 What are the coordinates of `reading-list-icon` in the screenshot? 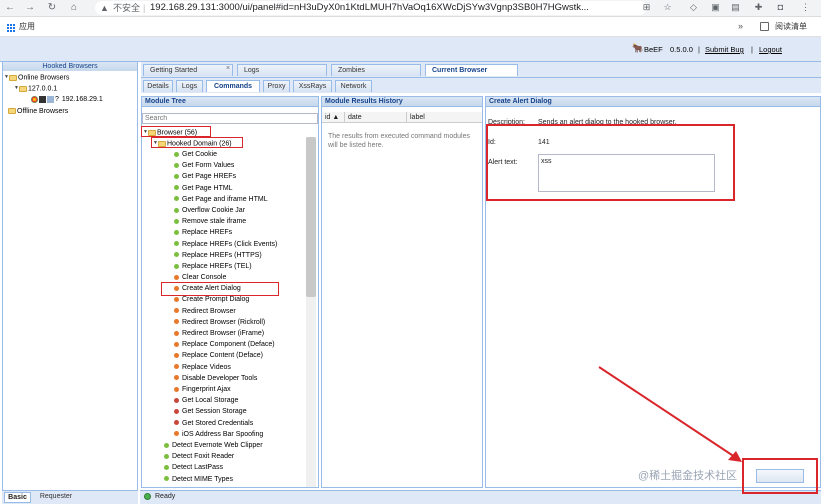 It's located at (764, 26).